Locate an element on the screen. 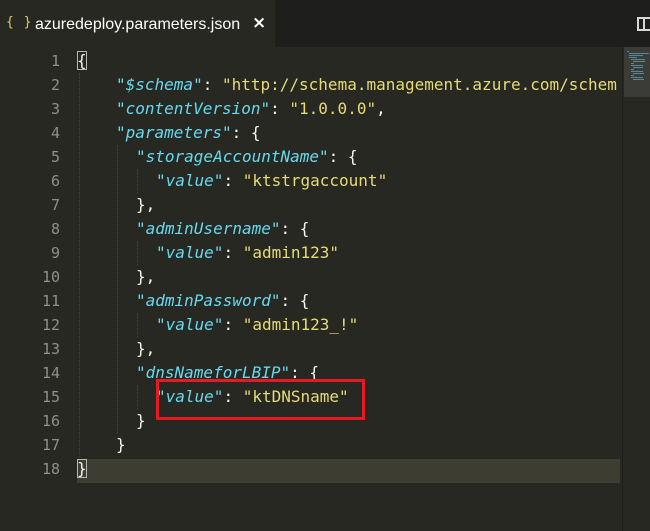 The image size is (650, 531). opening-brace: { is located at coordinates (82, 60).